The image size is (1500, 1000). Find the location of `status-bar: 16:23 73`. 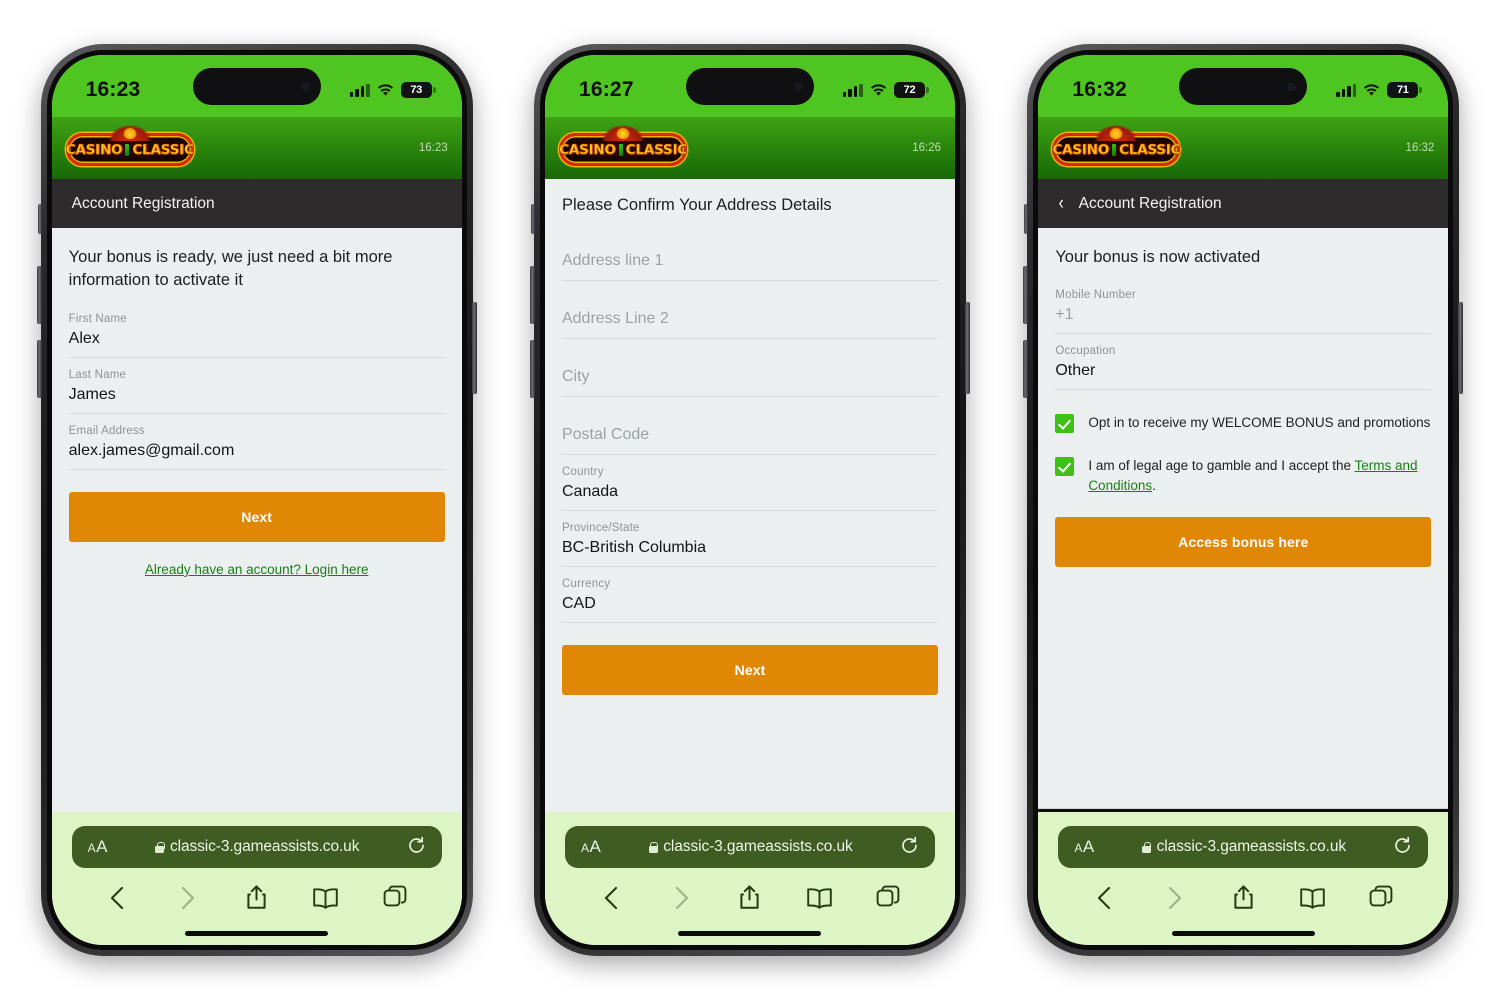

status-bar: 16:23 73 is located at coordinates (256, 86).